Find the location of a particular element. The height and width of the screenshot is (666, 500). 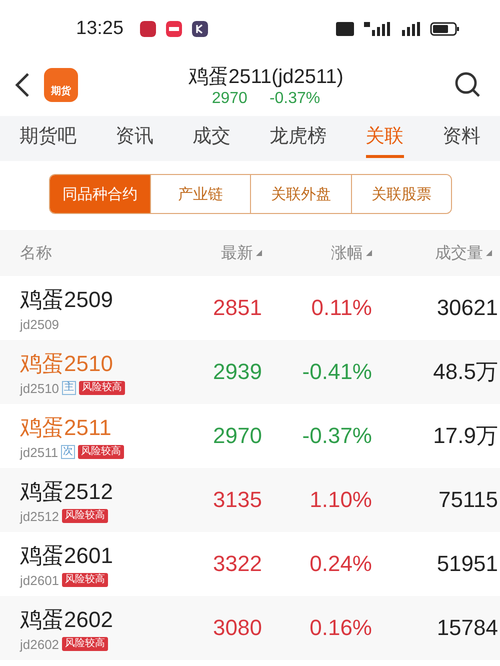

search-icon is located at coordinates (468, 85).